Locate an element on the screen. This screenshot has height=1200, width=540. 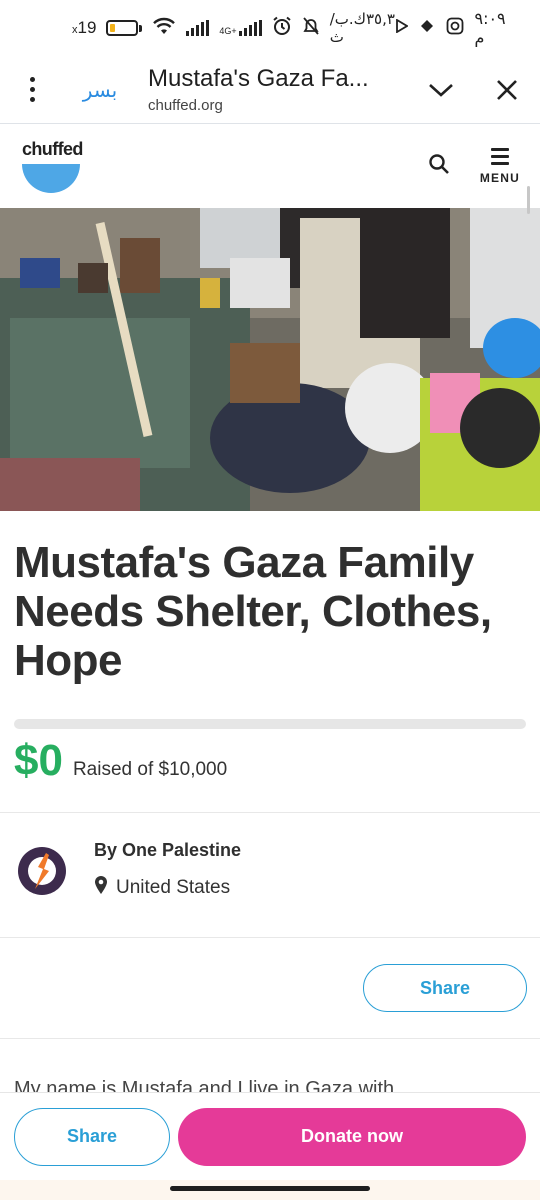
signal-icon is located at coordinates (198, 28).